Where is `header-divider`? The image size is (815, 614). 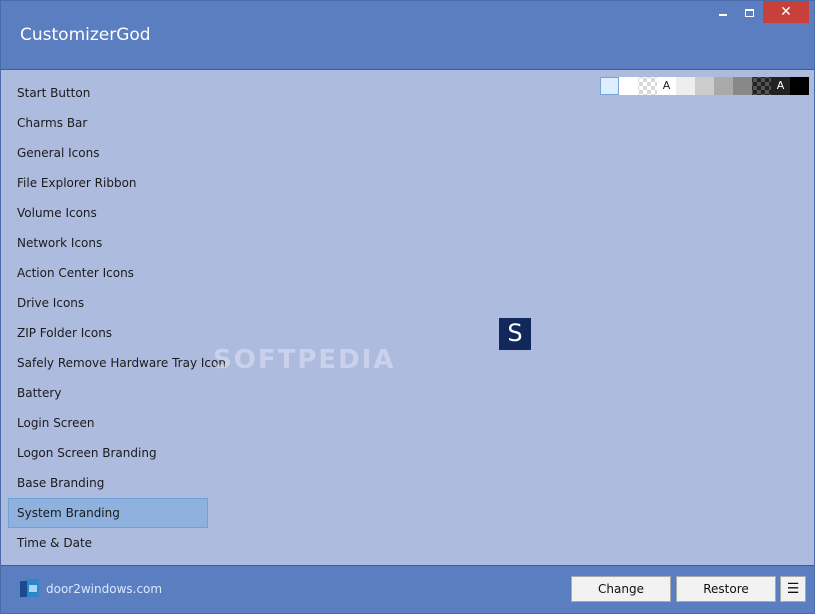
header-divider is located at coordinates (407, 69).